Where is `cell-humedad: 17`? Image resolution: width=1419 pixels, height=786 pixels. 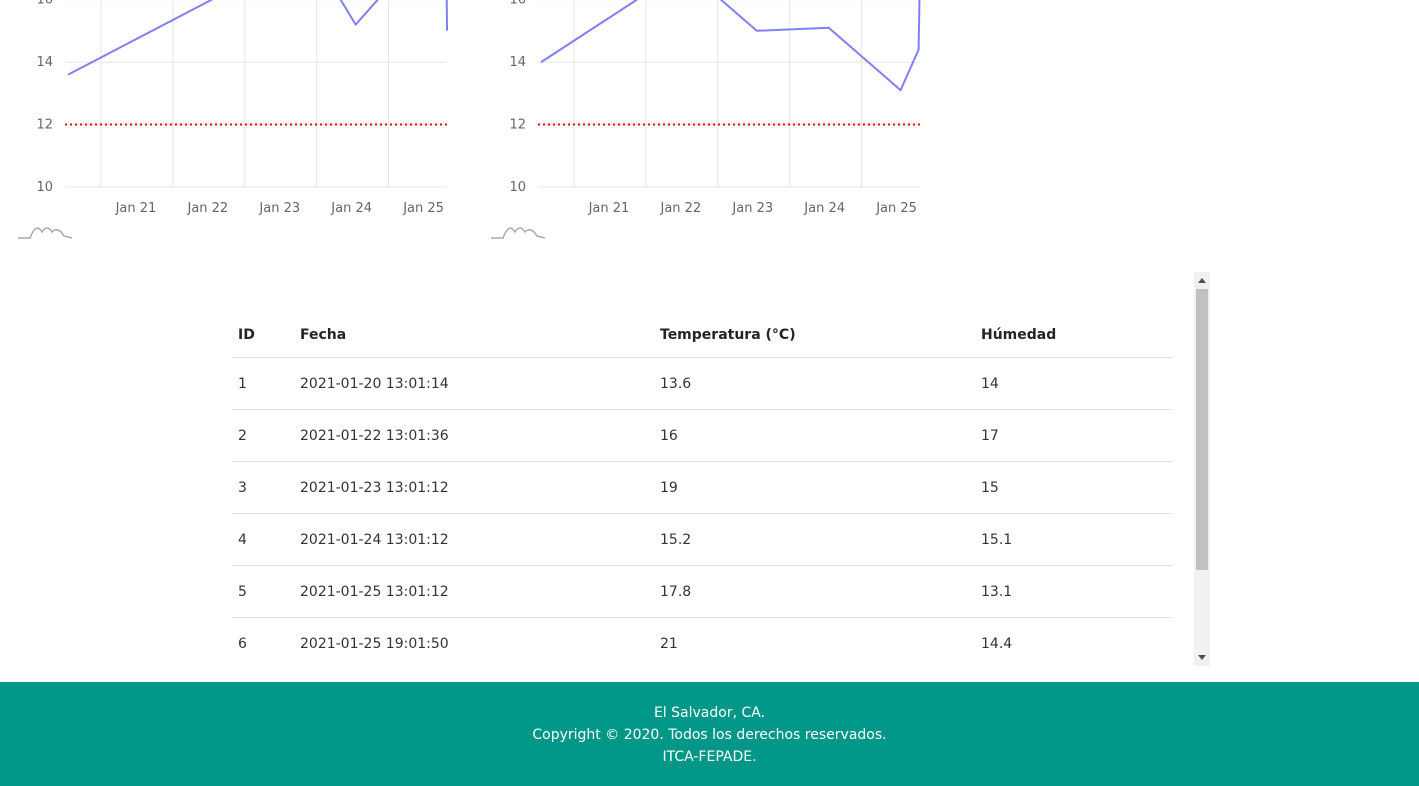
cell-humedad: 17 is located at coordinates (1073, 435).